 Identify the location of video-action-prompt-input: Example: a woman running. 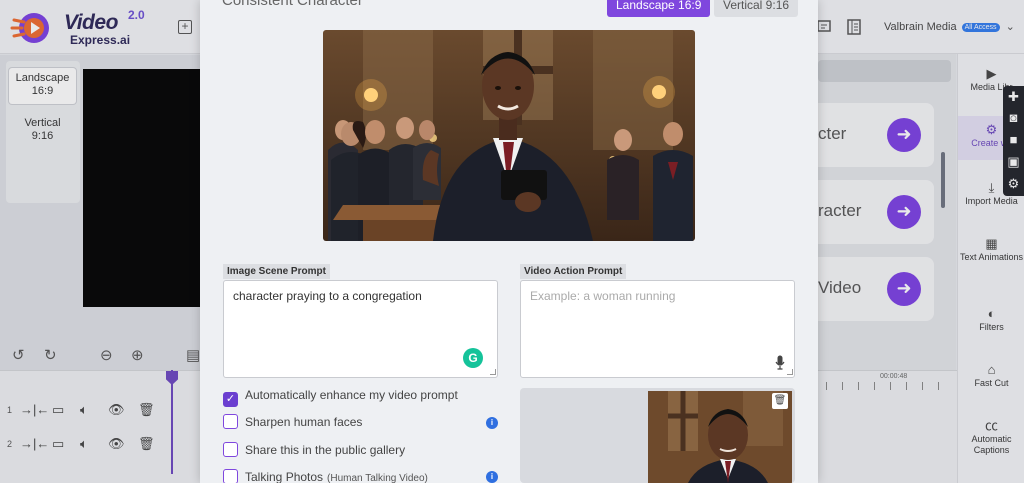
(657, 329).